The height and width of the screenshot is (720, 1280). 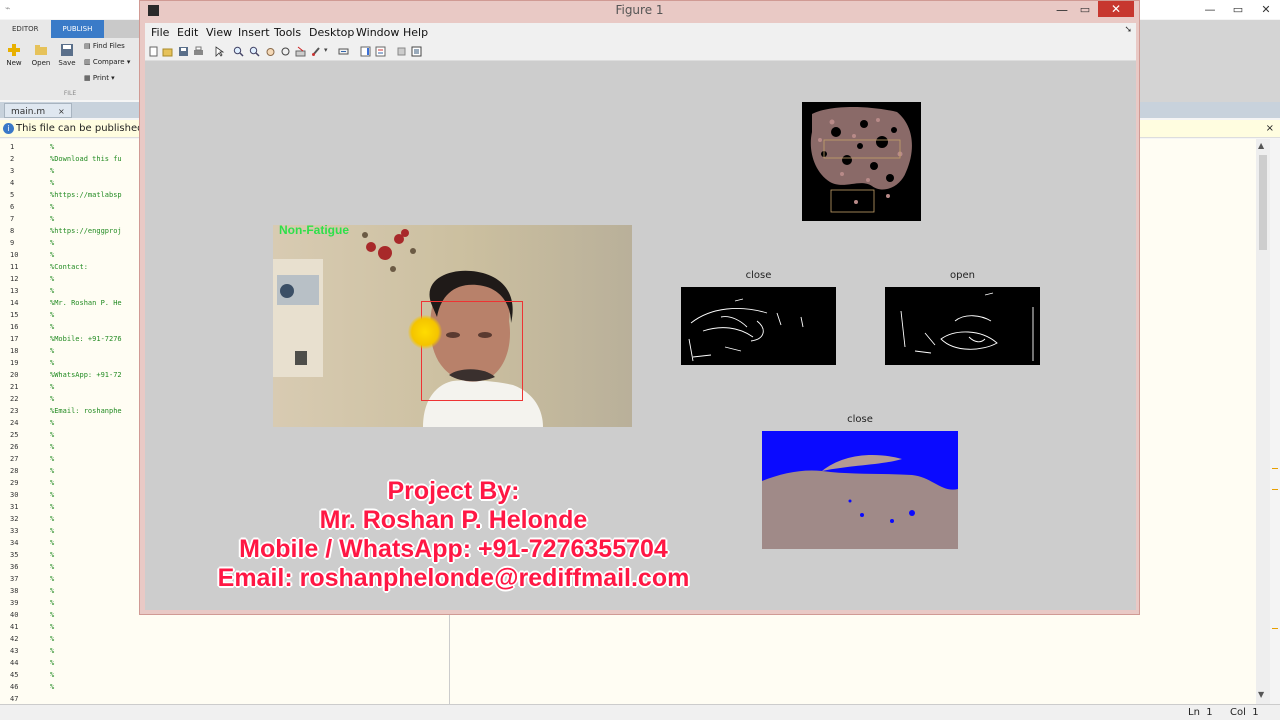 I want to click on menu-tools: Tools, so click(x=287, y=32).